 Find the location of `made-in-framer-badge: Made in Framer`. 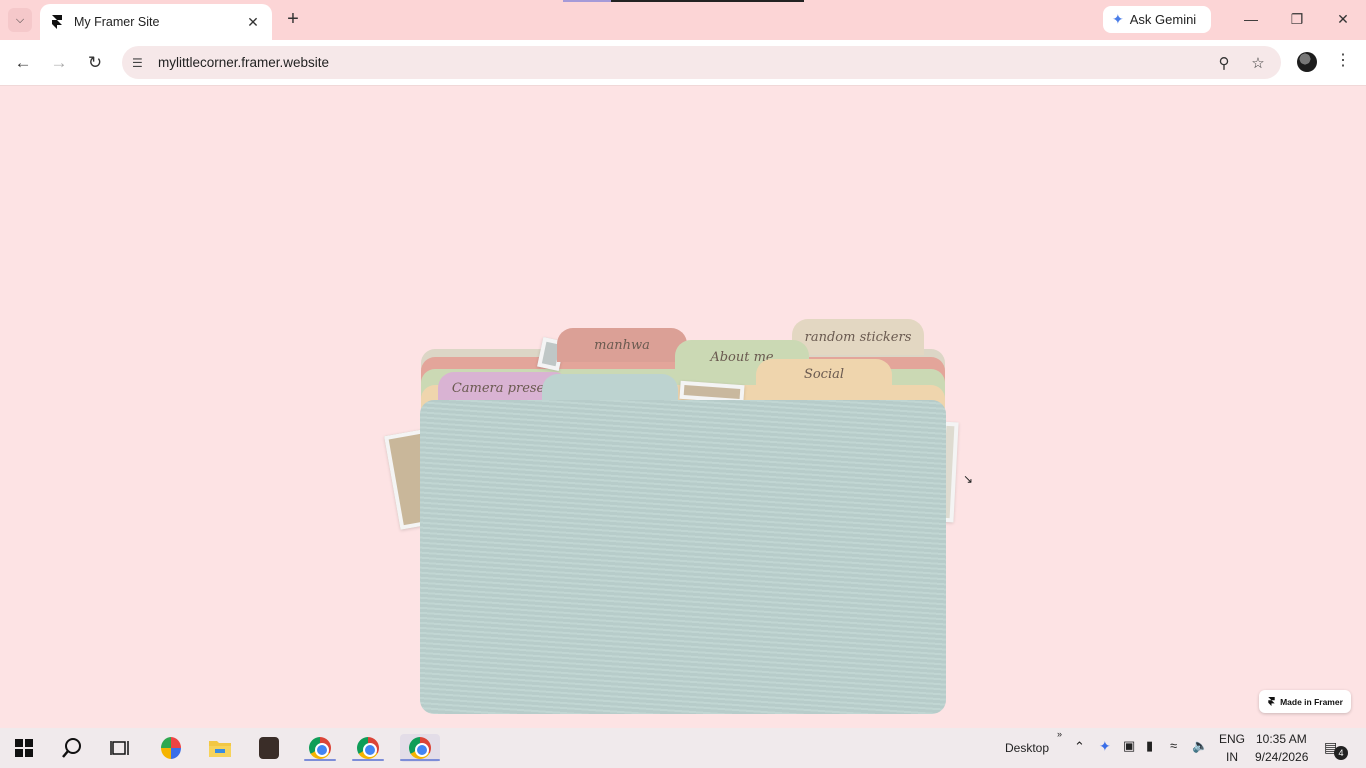

made-in-framer-badge: Made in Framer is located at coordinates (1305, 701).